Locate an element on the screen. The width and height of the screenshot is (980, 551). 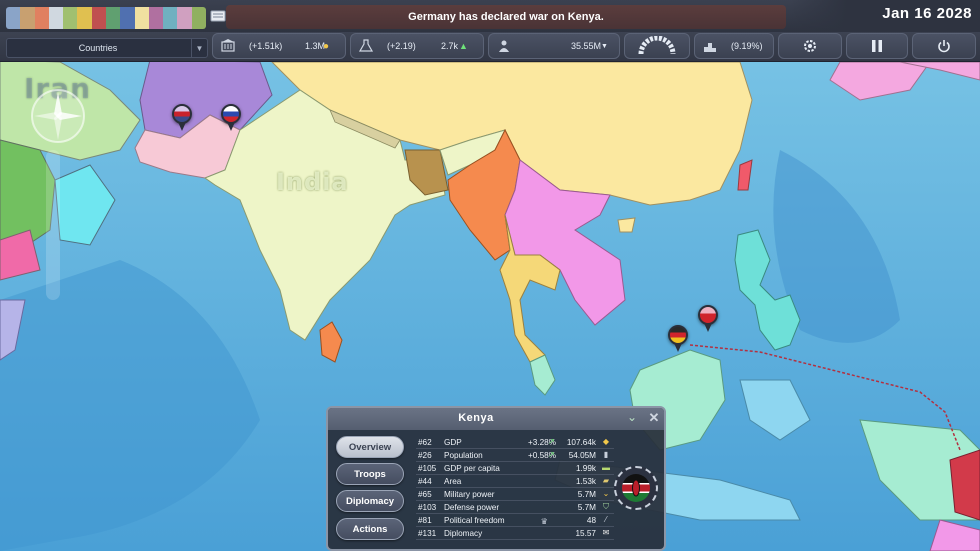
approval-pill: (9.19%) is located at coordinates (734, 46).